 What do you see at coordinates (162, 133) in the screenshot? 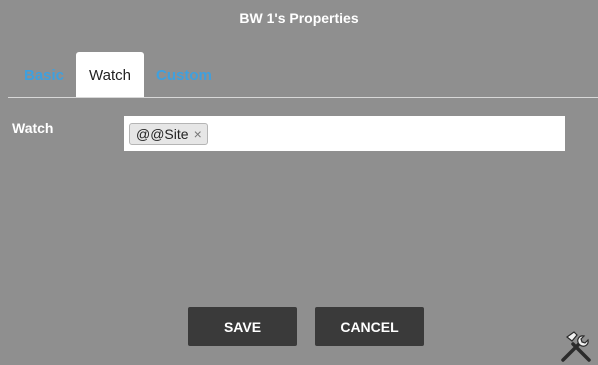
I see `watch-tag-text: @@Site` at bounding box center [162, 133].